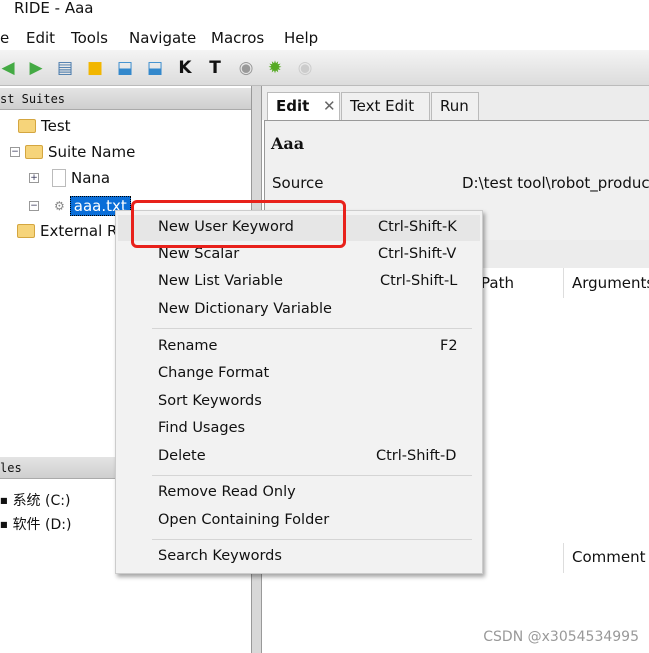 This screenshot has height=653, width=649. I want to click on suite-name: Aaa, so click(288, 143).